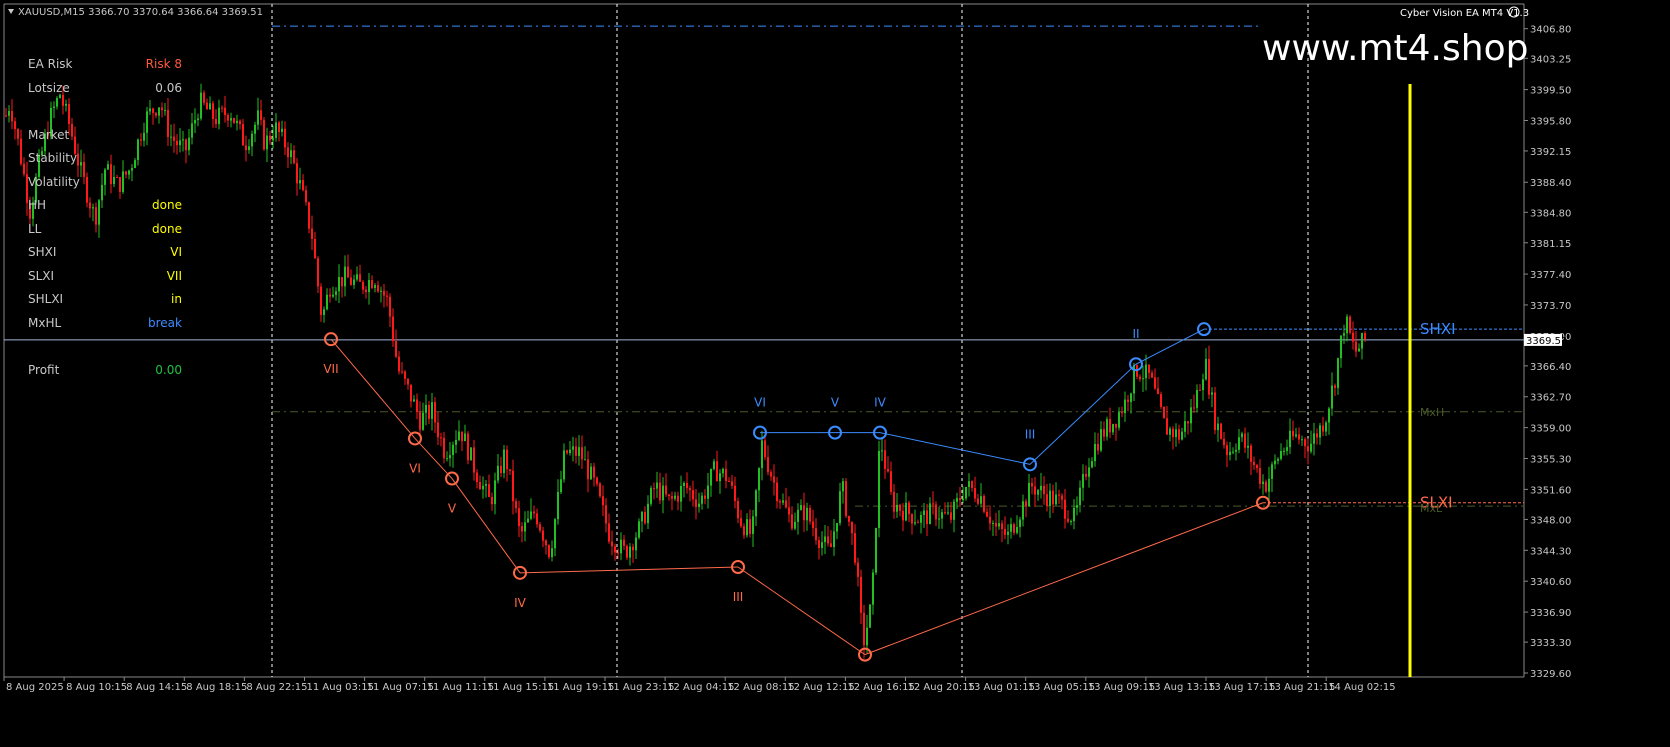 The height and width of the screenshot is (747, 1670). What do you see at coordinates (176, 252) in the screenshot?
I see `panel-value: VI` at bounding box center [176, 252].